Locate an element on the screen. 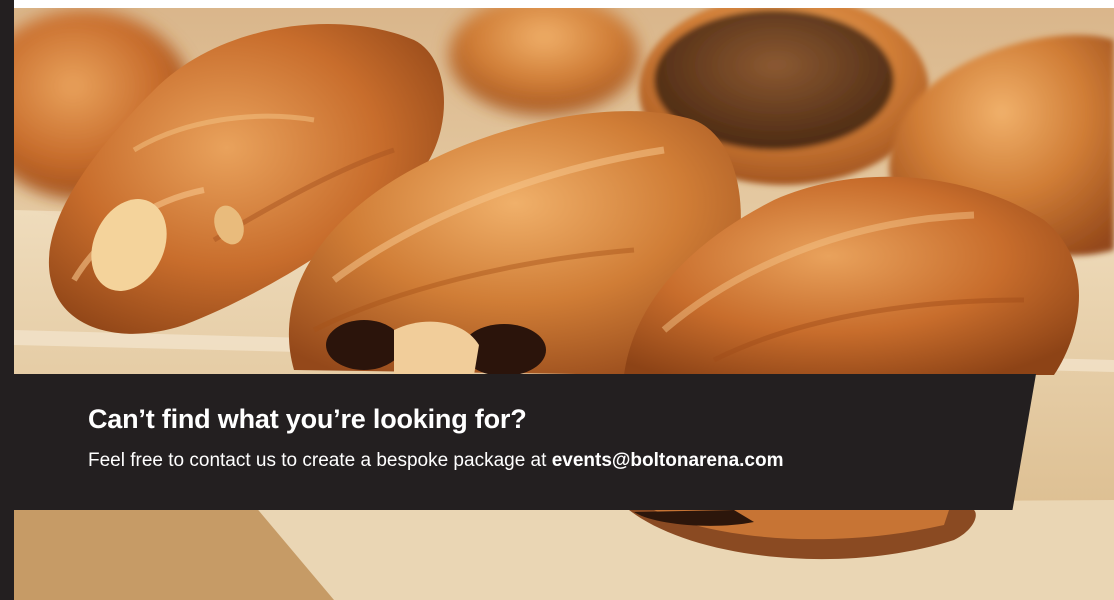 This screenshot has width=1114, height=600. banner-title: Can’t find what you’re looking for? is located at coordinates (307, 419).